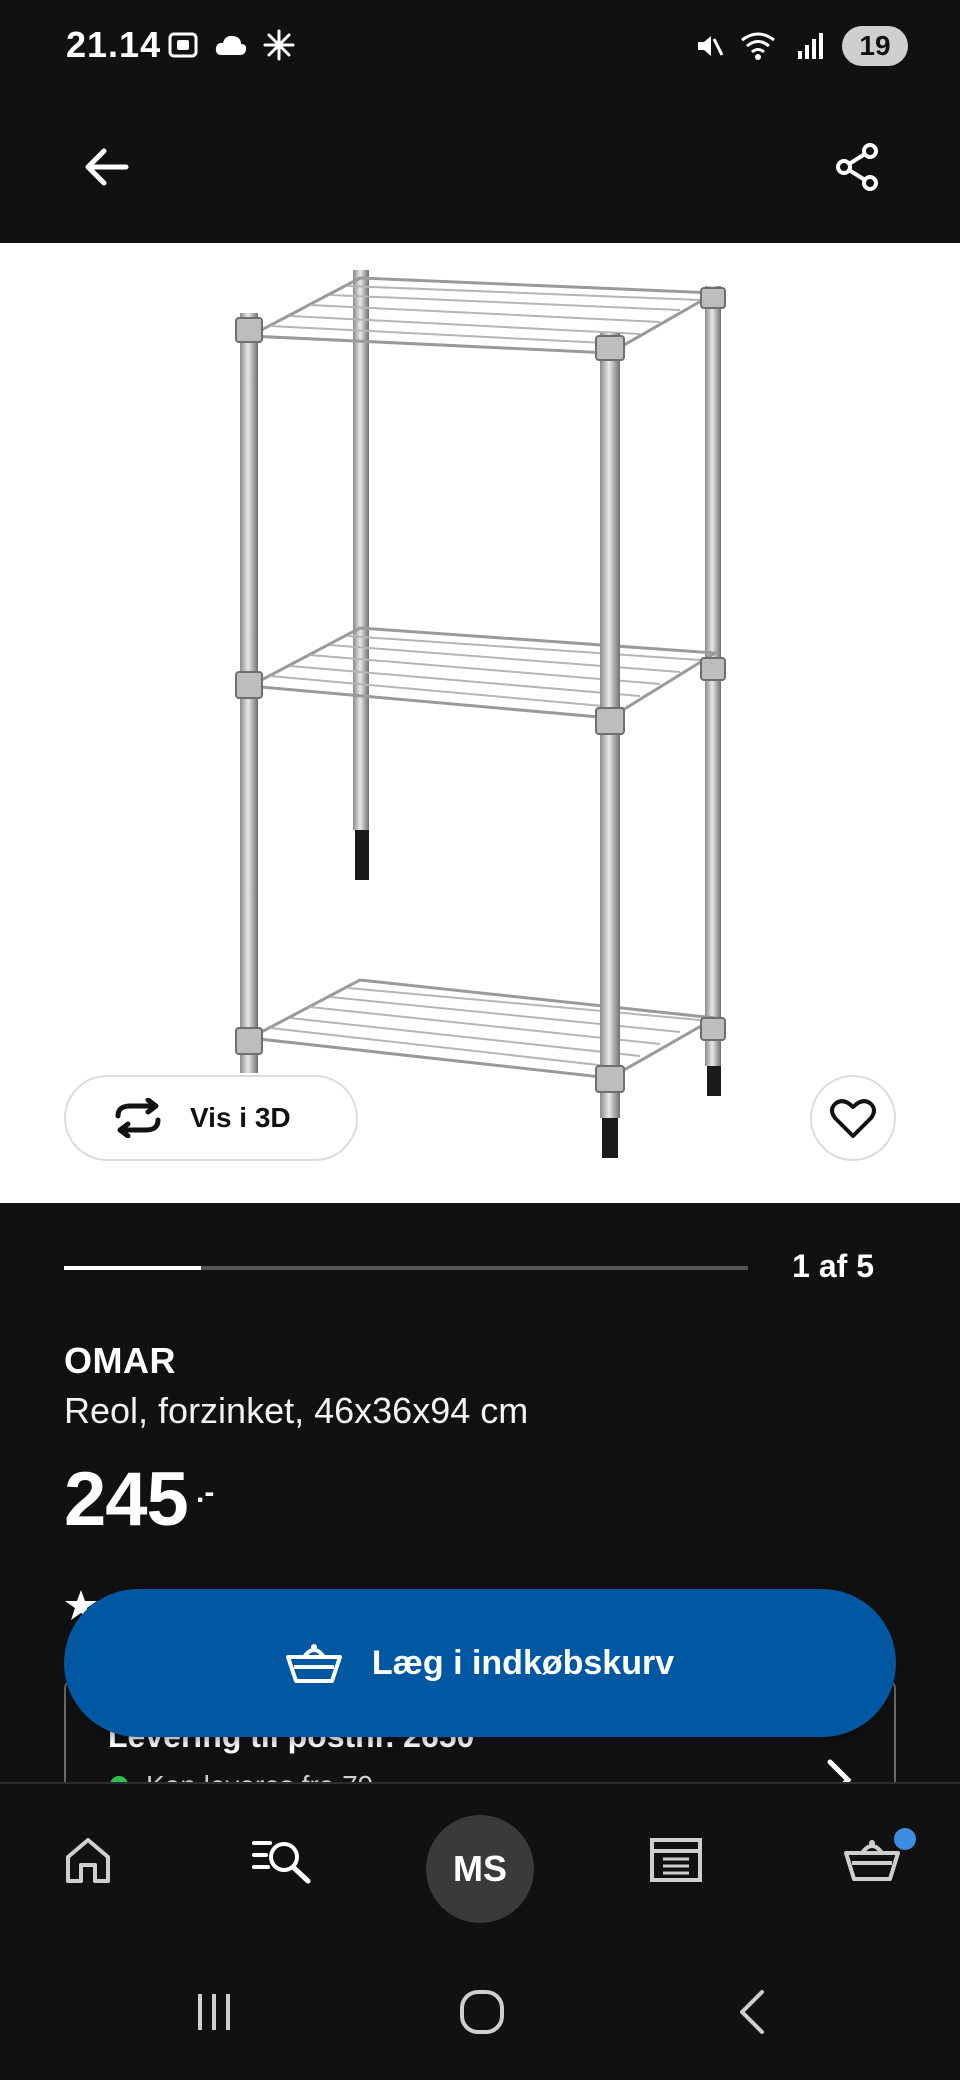 Image resolution: width=960 pixels, height=2080 pixels. I want to click on nav-profile-avatar: MS, so click(480, 1869).